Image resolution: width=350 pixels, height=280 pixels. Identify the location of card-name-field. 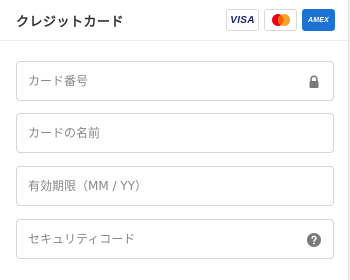
(175, 133).